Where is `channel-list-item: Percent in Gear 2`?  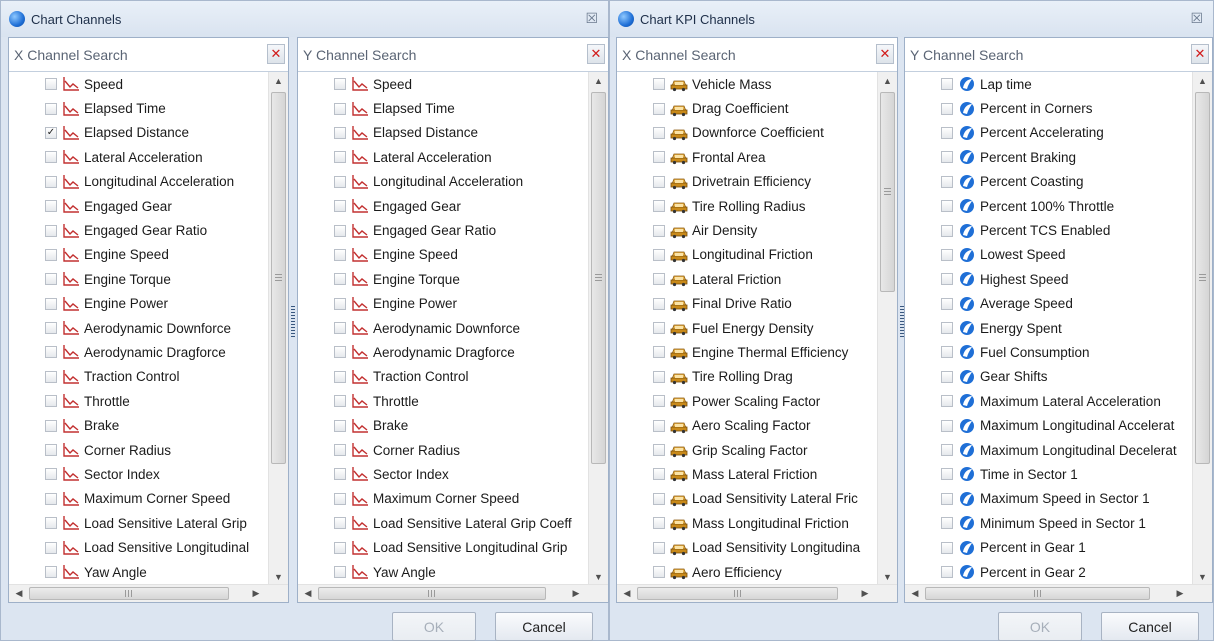
channel-list-item: Percent in Gear 2 is located at coordinates (1048, 572).